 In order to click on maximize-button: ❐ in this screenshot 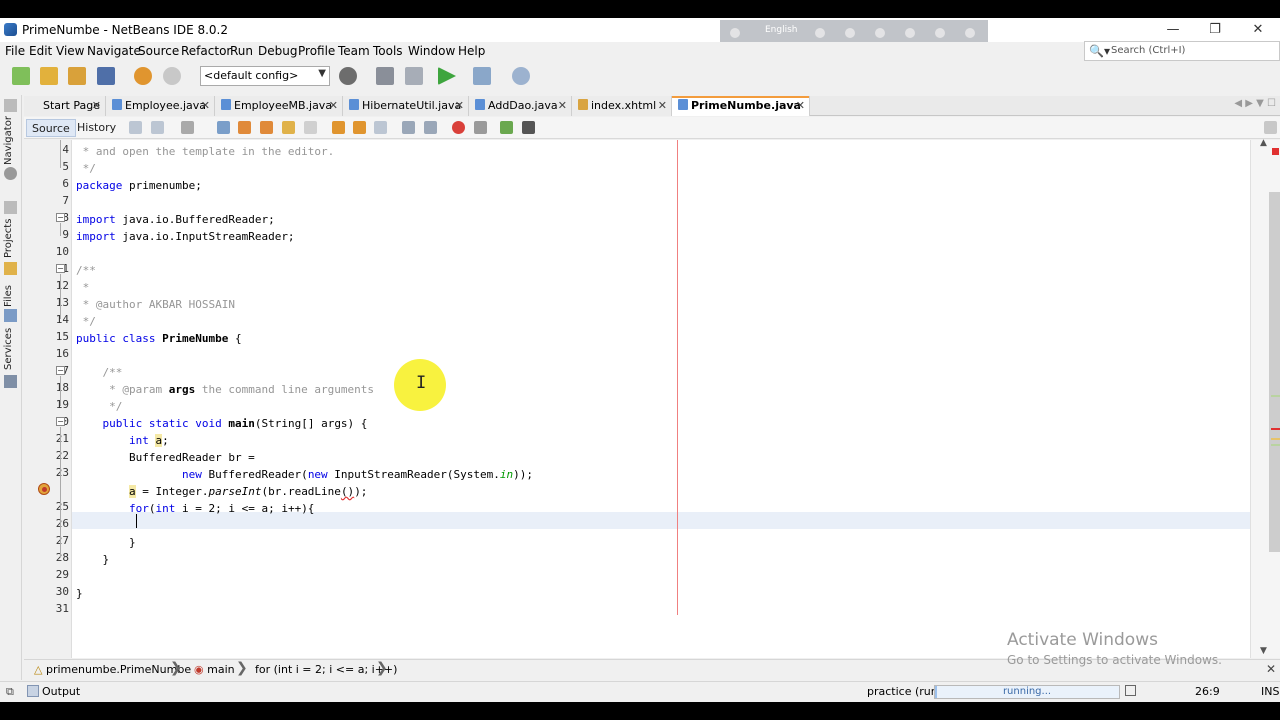, I will do `click(1215, 30)`.